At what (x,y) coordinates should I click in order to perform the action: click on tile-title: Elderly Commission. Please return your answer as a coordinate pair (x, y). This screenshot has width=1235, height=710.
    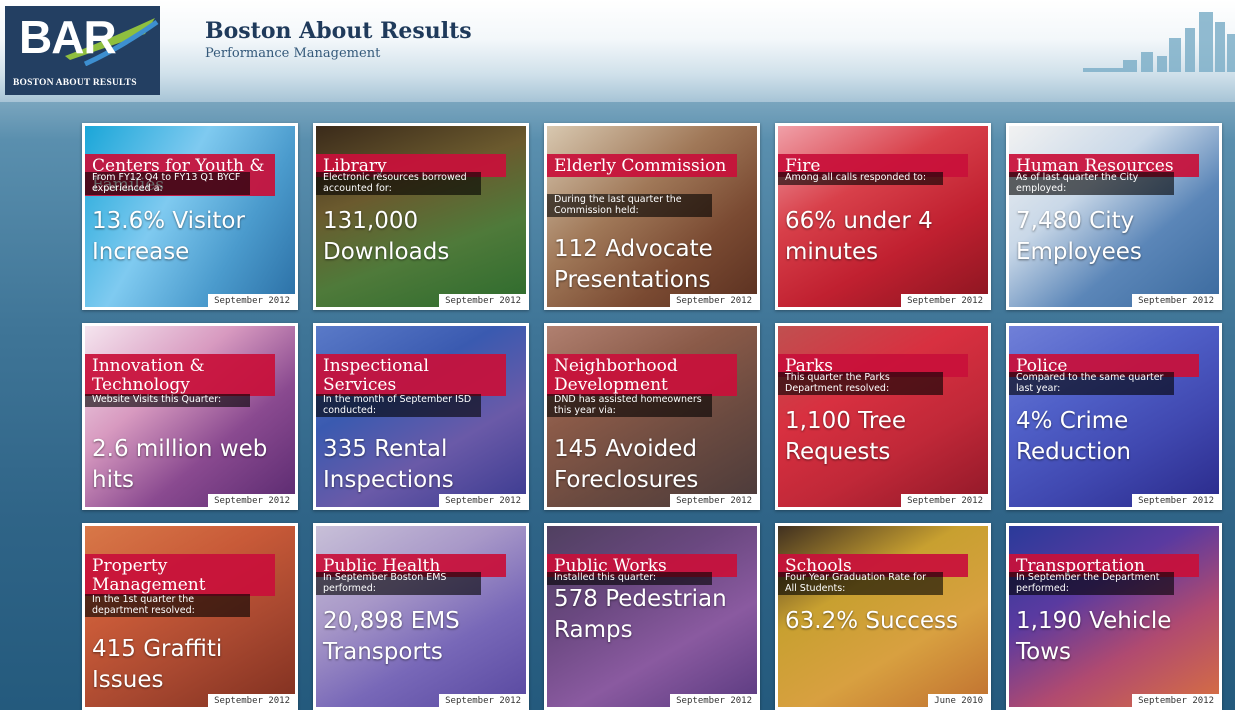
    Looking at the image, I should click on (642, 165).